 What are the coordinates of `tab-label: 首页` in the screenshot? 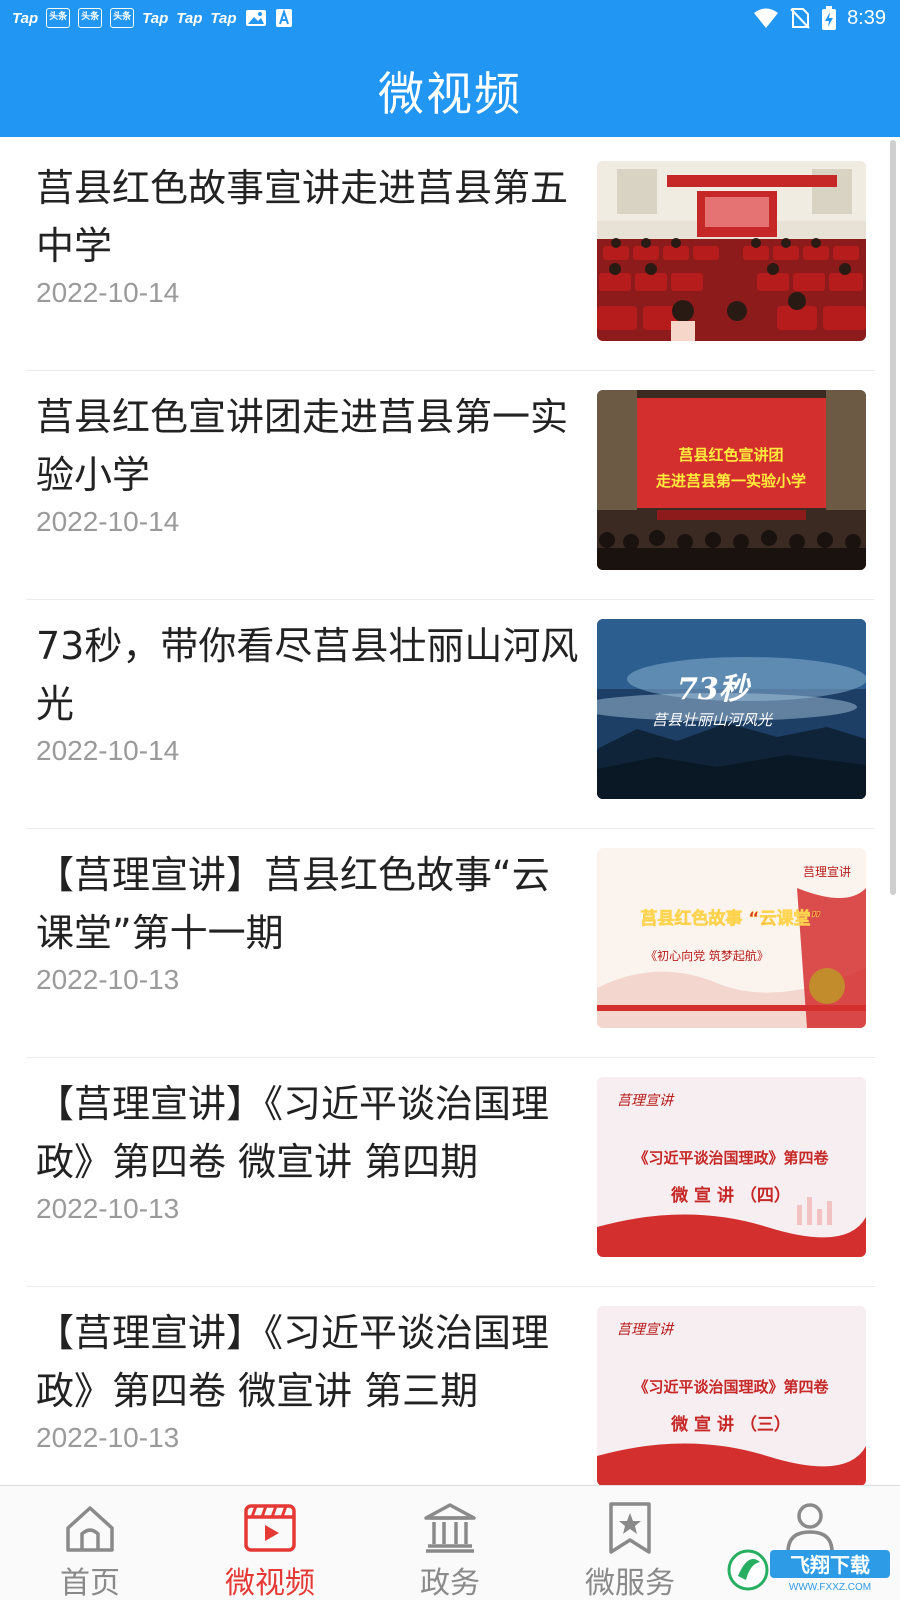 It's located at (90, 1583).